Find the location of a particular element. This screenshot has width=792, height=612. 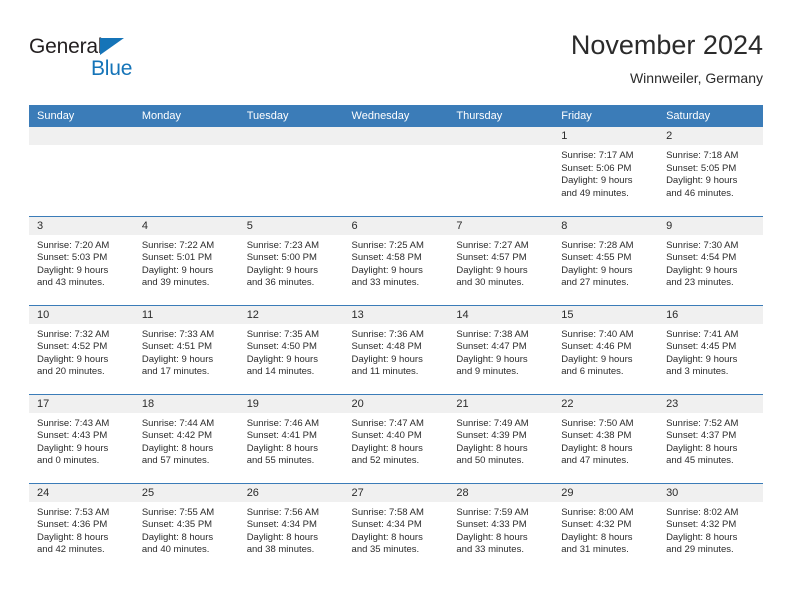

daylight-text: and 23 minutes. is located at coordinates (700, 283).